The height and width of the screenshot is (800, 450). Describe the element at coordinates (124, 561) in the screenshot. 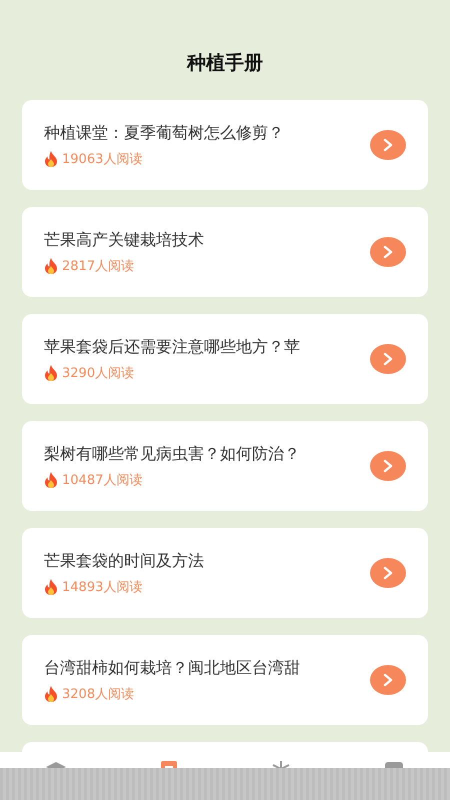

I see `article-title: 芒果套袋的时间及方法` at that location.